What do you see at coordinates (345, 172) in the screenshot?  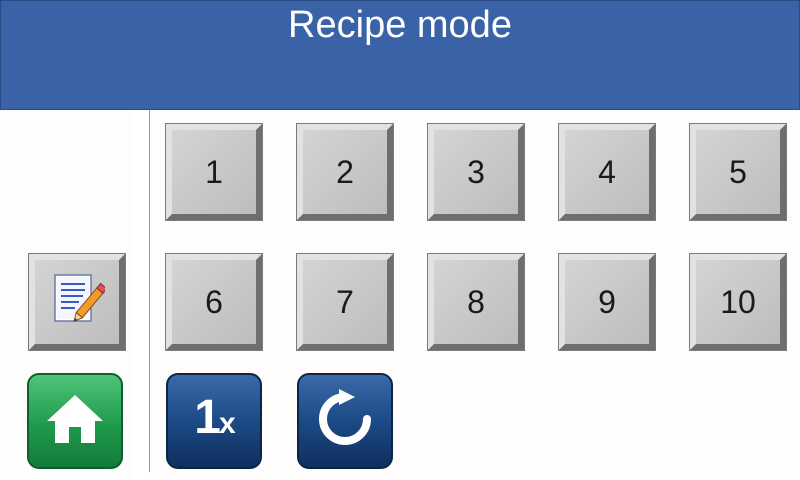 I see `recipe-button-2: 2` at bounding box center [345, 172].